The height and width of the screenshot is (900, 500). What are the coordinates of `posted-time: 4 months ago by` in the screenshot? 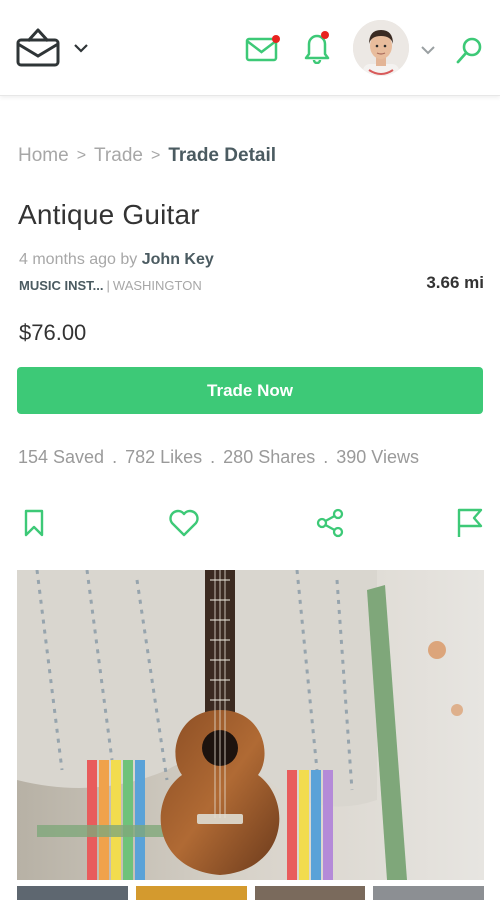 It's located at (78, 259).